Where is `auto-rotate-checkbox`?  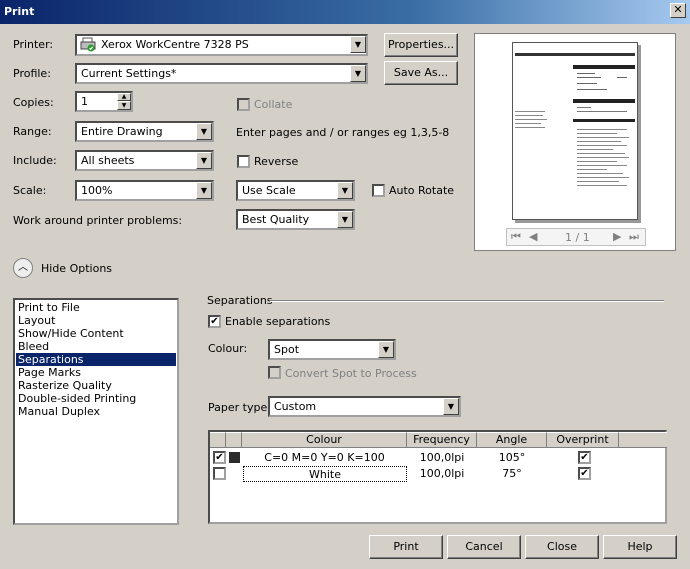
auto-rotate-checkbox is located at coordinates (378, 190).